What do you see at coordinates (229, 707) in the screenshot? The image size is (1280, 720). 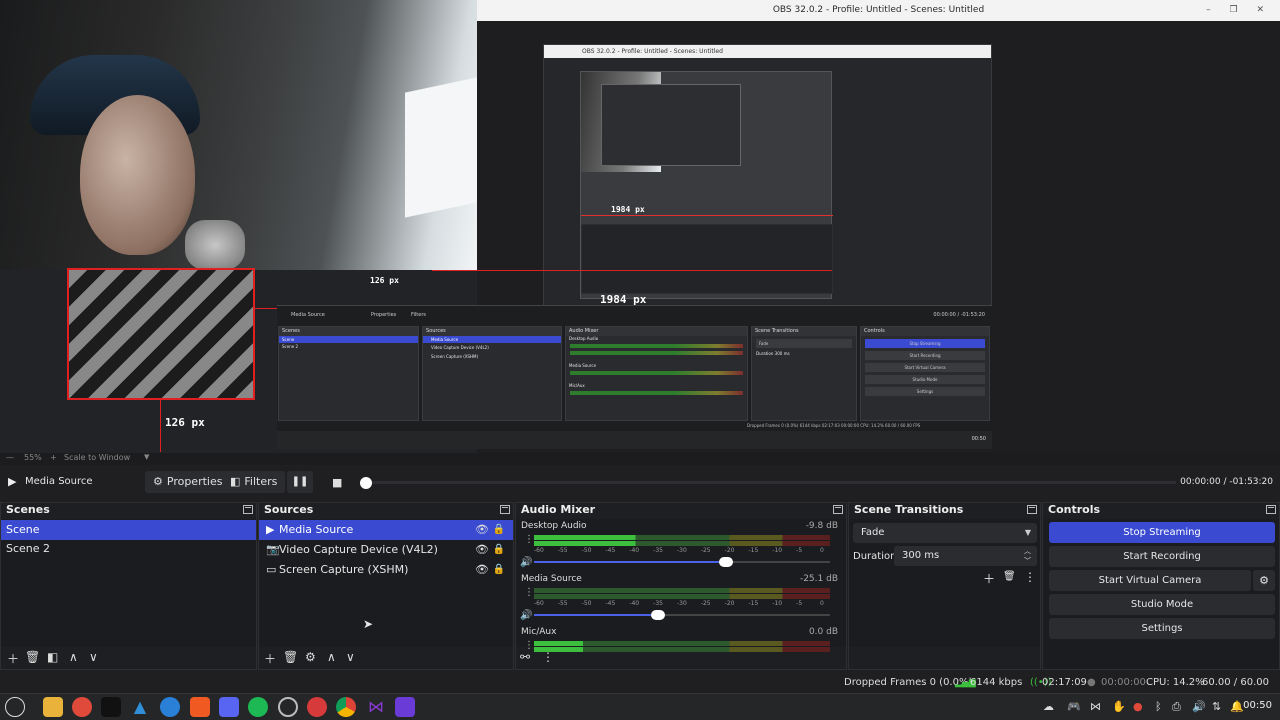 I see `discord-icon` at bounding box center [229, 707].